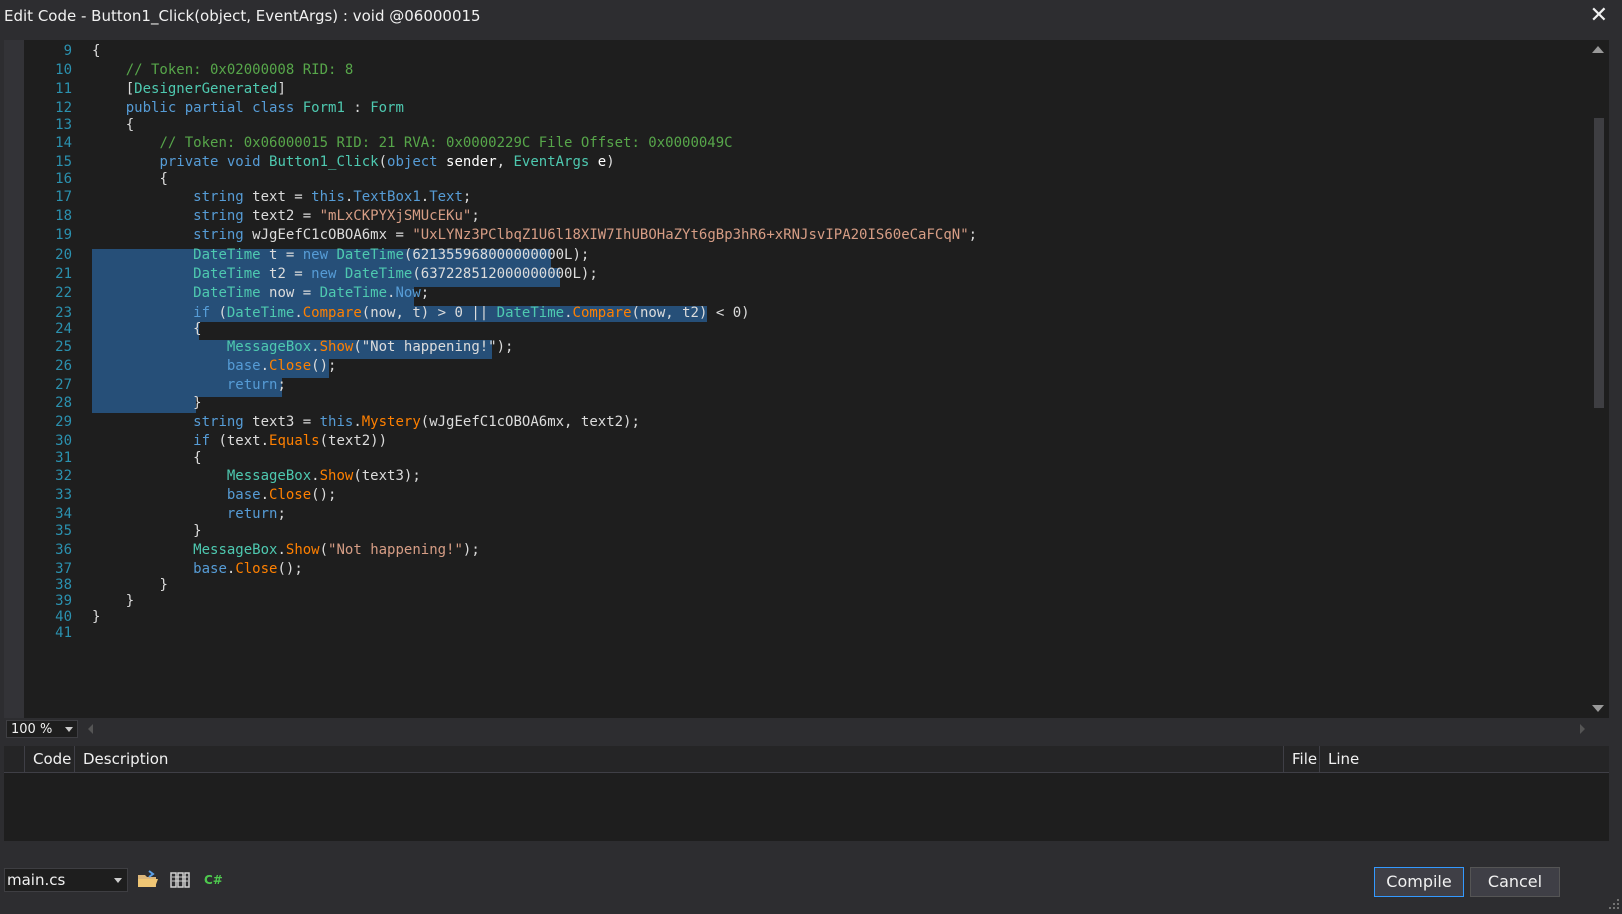  I want to click on line-number: 14, so click(63, 143).